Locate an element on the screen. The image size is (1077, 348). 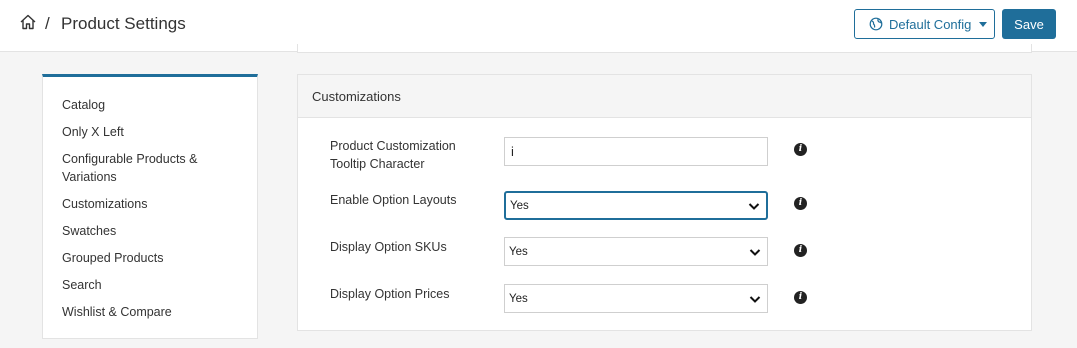
sidebar-item-grouped-products: Grouped Products is located at coordinates (152, 258).